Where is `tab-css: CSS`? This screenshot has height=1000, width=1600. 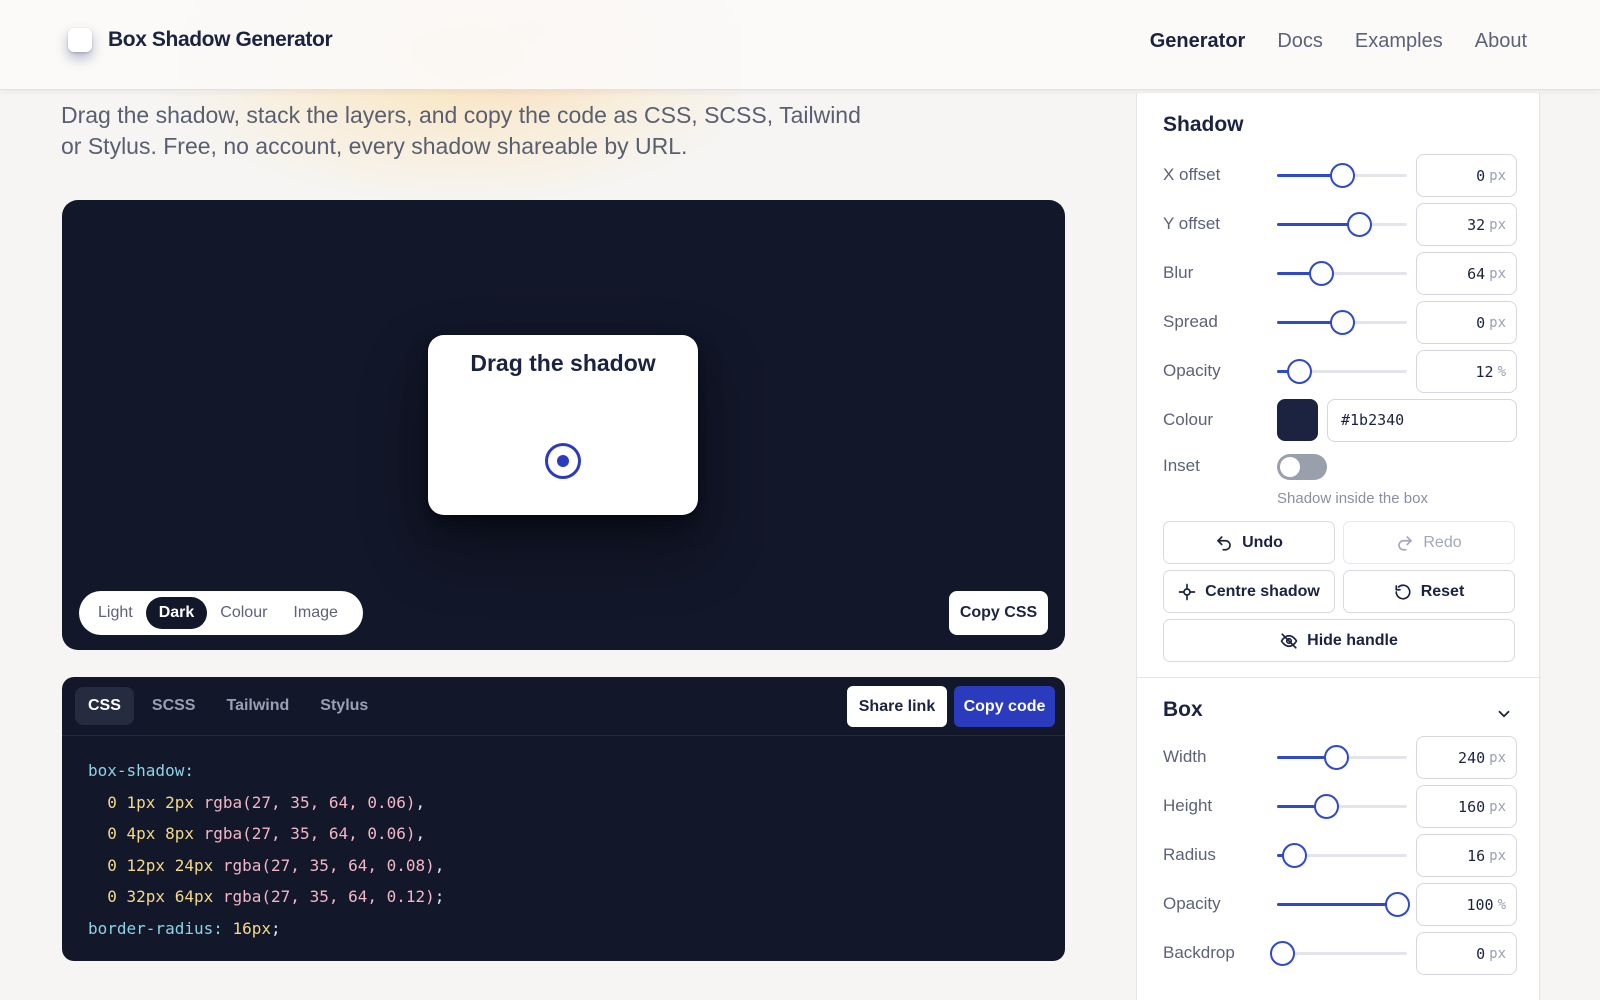 tab-css: CSS is located at coordinates (104, 706).